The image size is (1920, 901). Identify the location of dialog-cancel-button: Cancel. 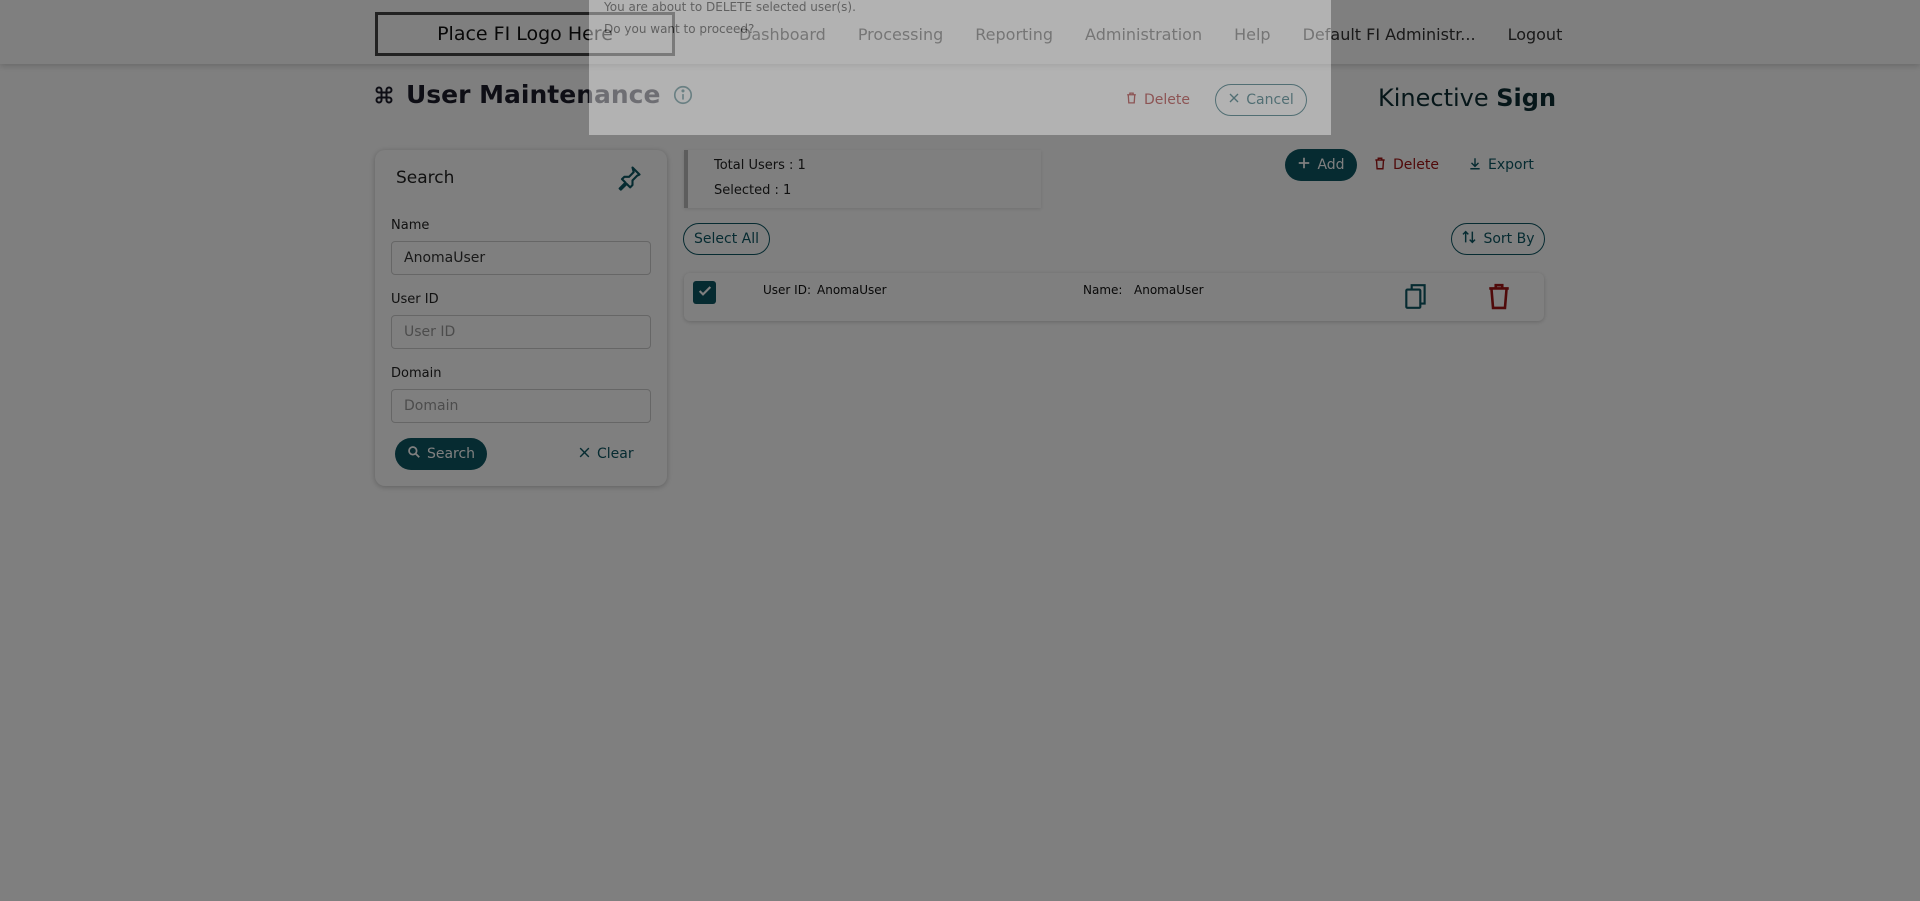
(1261, 100).